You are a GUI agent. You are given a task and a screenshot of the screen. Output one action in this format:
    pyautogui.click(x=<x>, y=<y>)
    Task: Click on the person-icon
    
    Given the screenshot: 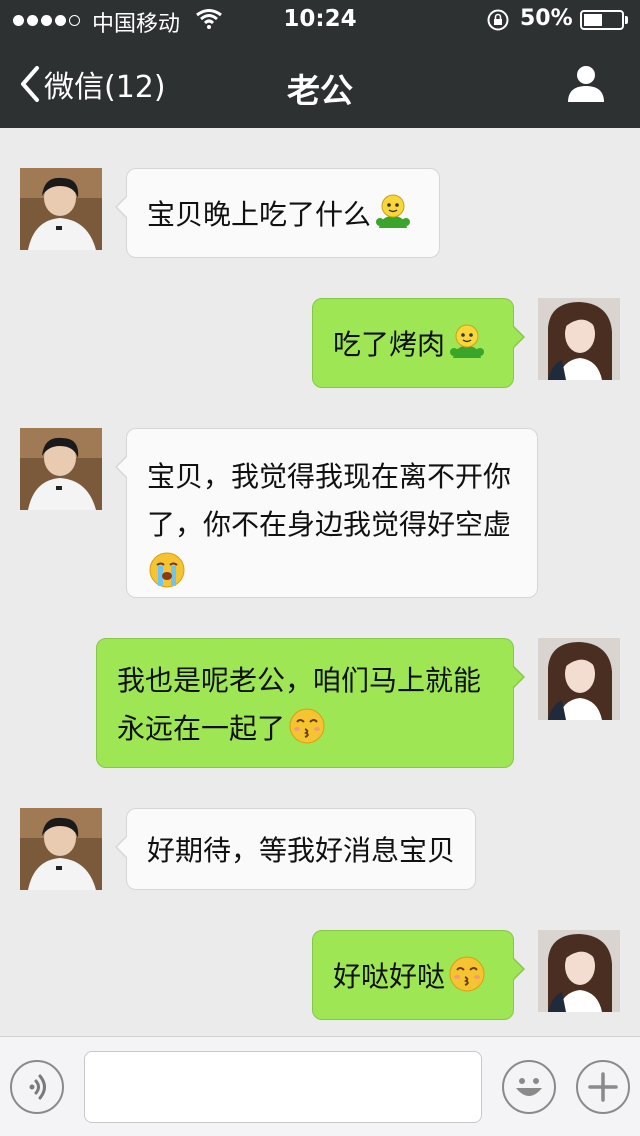 What is the action you would take?
    pyautogui.click(x=586, y=84)
    